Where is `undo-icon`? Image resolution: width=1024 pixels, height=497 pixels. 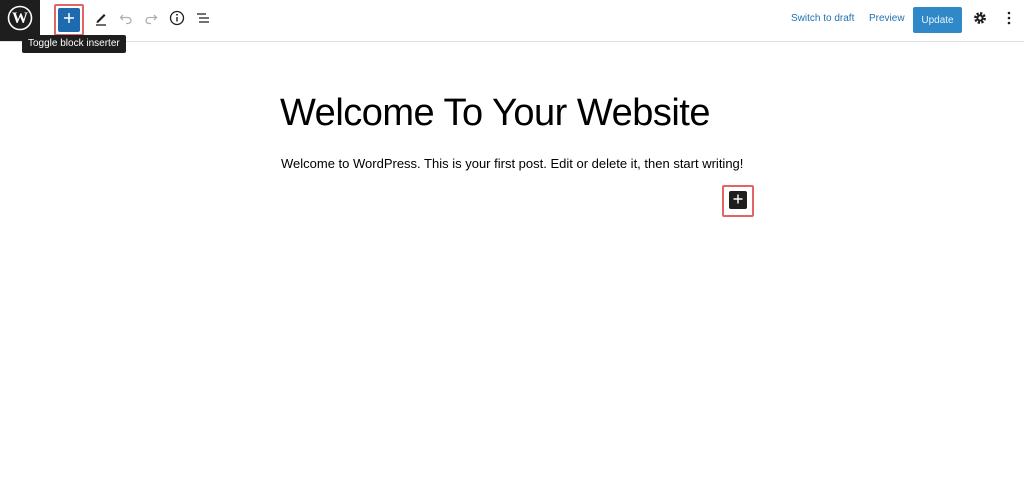
undo-icon is located at coordinates (126, 20).